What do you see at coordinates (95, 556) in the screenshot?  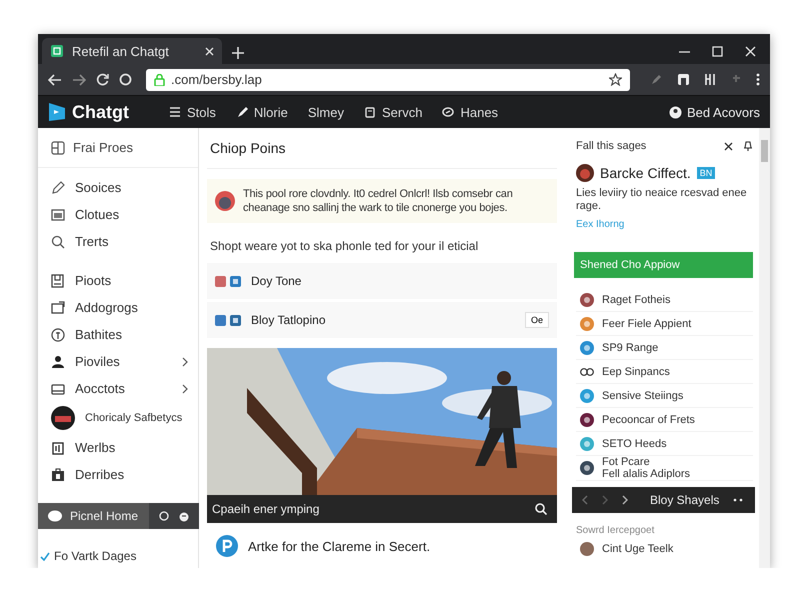 I see `sidebar-item: Fo Vartk Dages` at bounding box center [95, 556].